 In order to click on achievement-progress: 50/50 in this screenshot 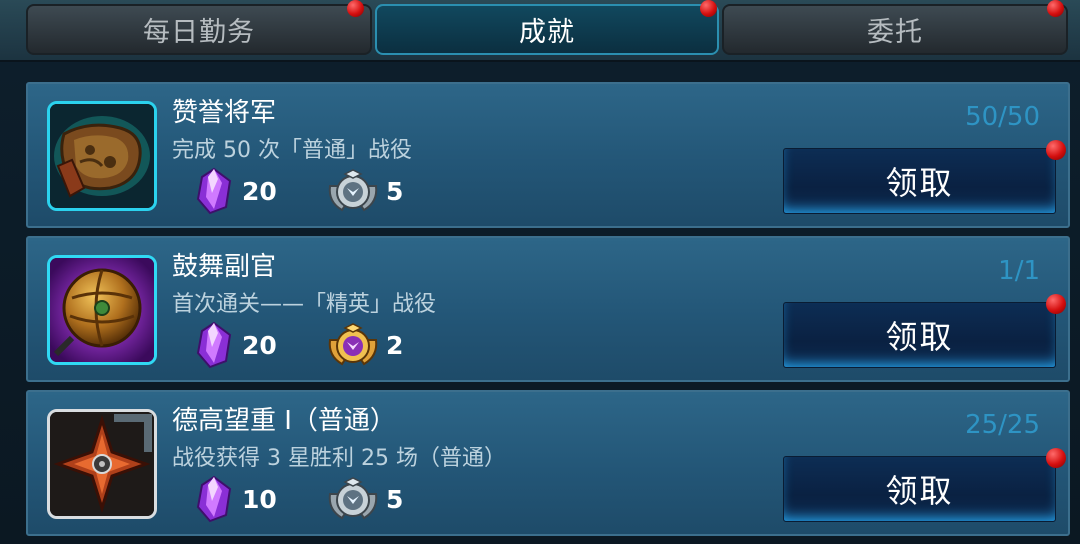, I will do `click(1002, 117)`.